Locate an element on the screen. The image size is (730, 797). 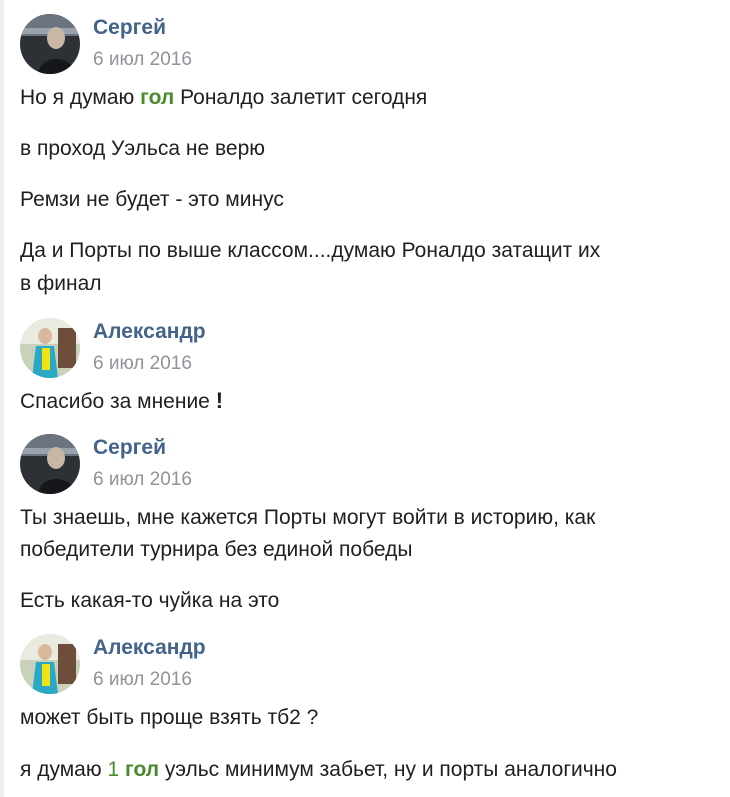
message-text: Ремзи не будет - это минус is located at coordinates (152, 199).